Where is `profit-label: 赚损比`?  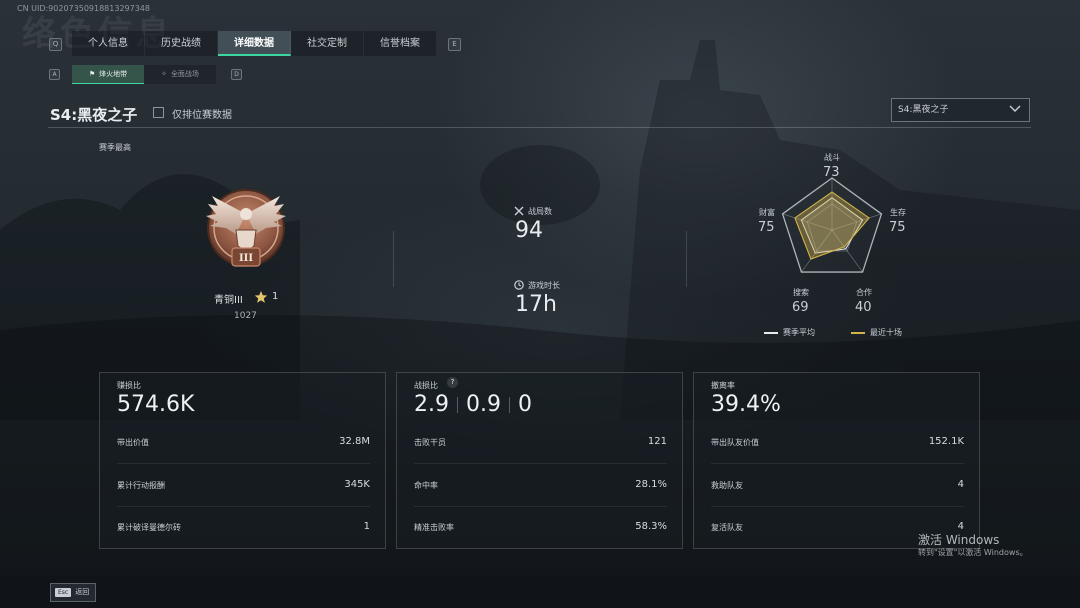 profit-label: 赚损比 is located at coordinates (129, 385).